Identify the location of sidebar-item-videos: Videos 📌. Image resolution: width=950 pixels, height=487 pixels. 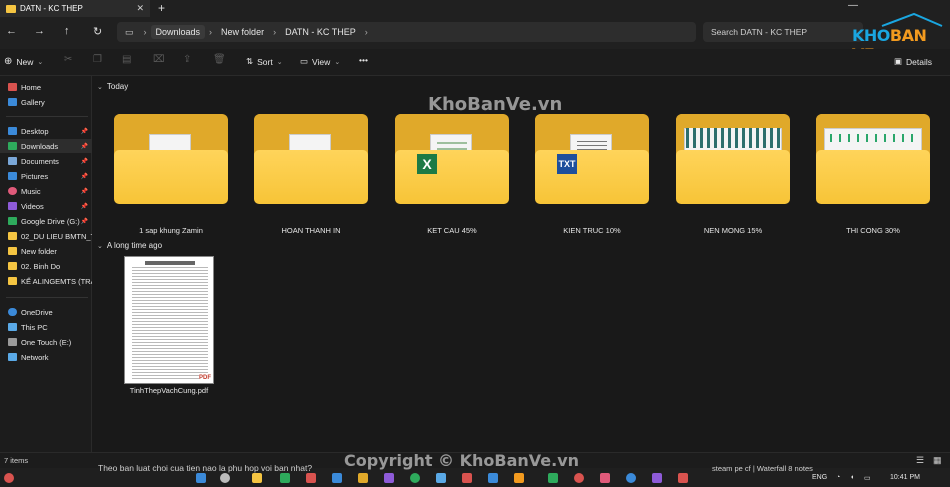
(46, 206).